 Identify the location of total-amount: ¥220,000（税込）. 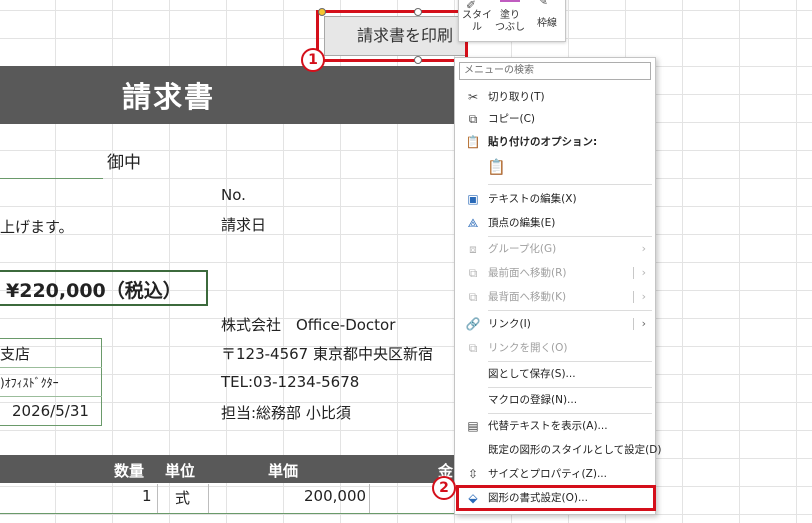
(94, 291).